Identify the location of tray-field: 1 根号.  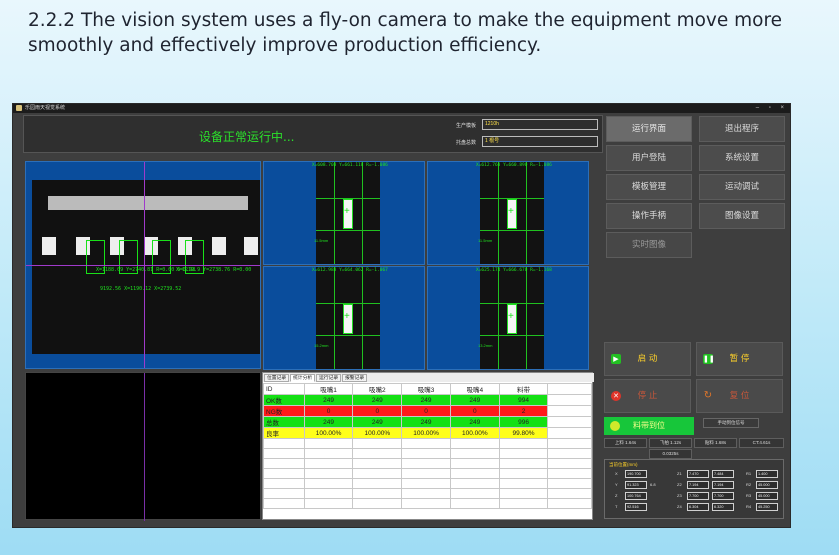
(540, 141).